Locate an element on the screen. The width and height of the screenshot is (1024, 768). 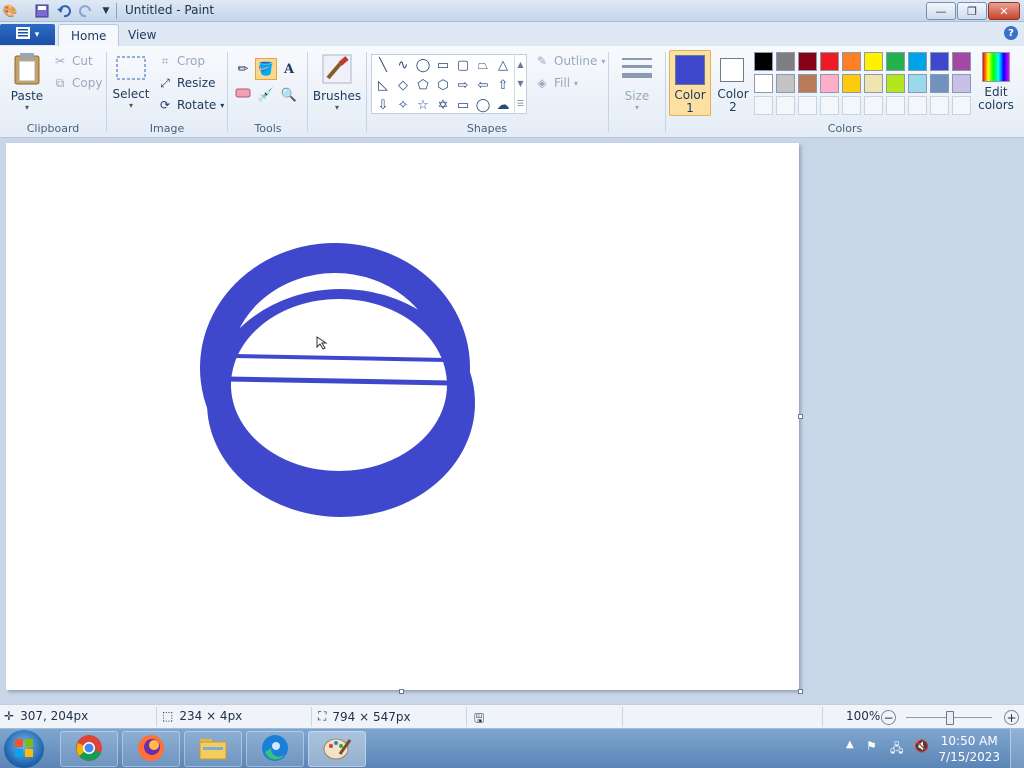
zoom-slider-thumb is located at coordinates (950, 718).